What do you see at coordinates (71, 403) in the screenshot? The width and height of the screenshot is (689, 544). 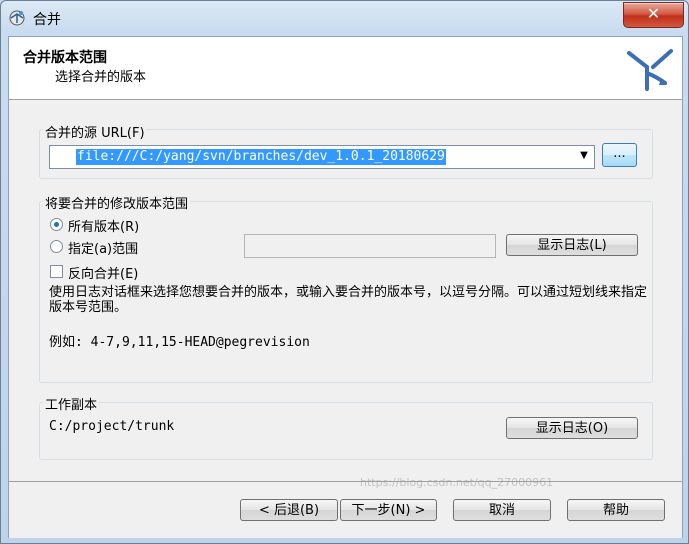 I see `working-copy-group-label: 工作副本` at bounding box center [71, 403].